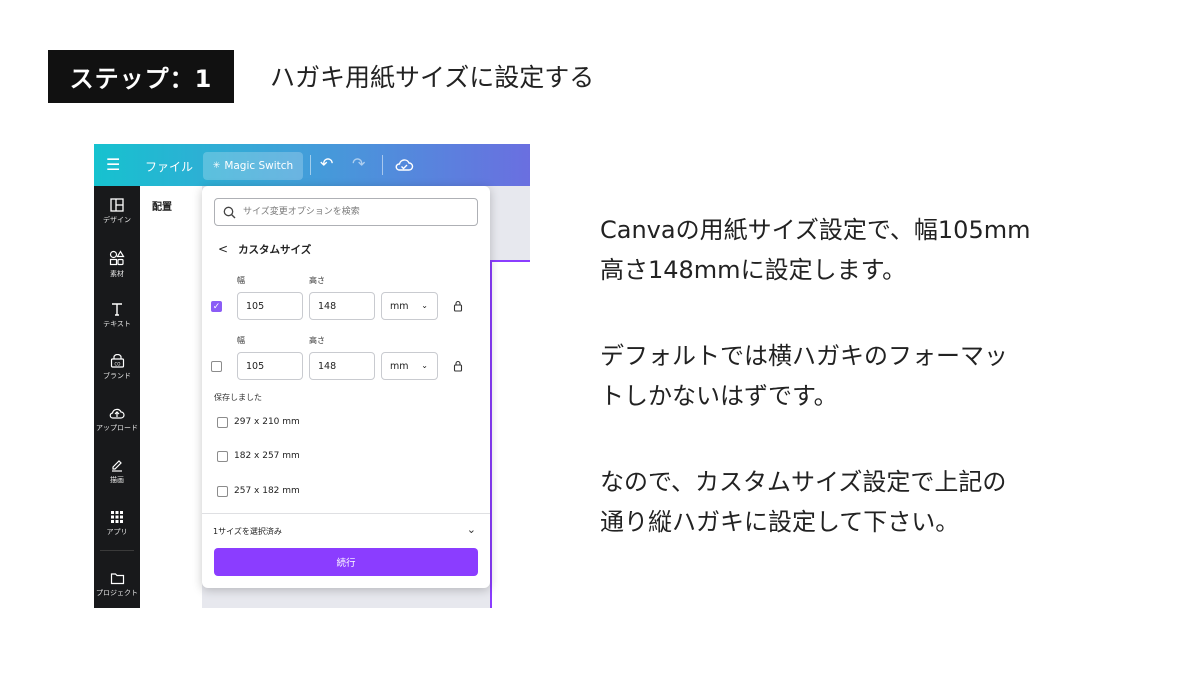  I want to click on saved-size-item: 257 x 182 mm, so click(258, 491).